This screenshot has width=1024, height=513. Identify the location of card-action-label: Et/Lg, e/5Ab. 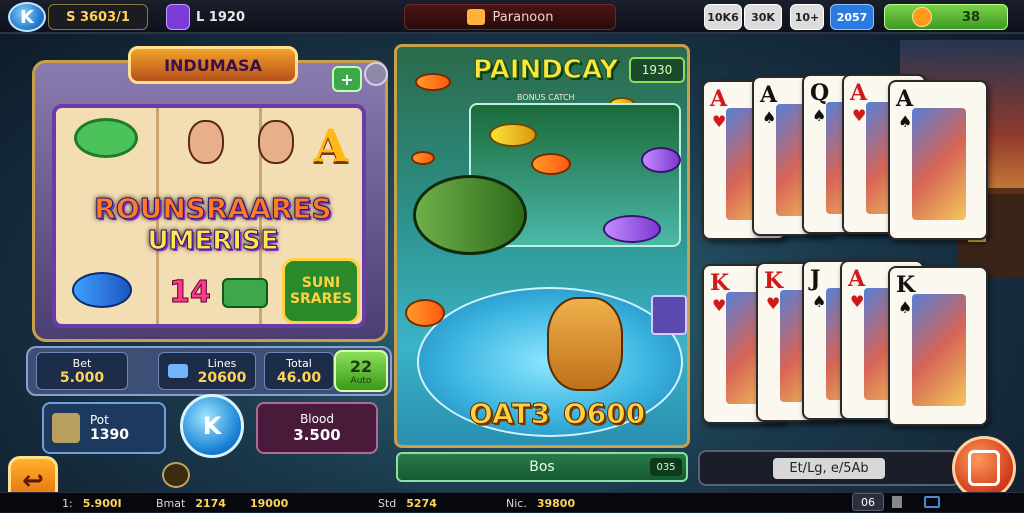
(829, 468).